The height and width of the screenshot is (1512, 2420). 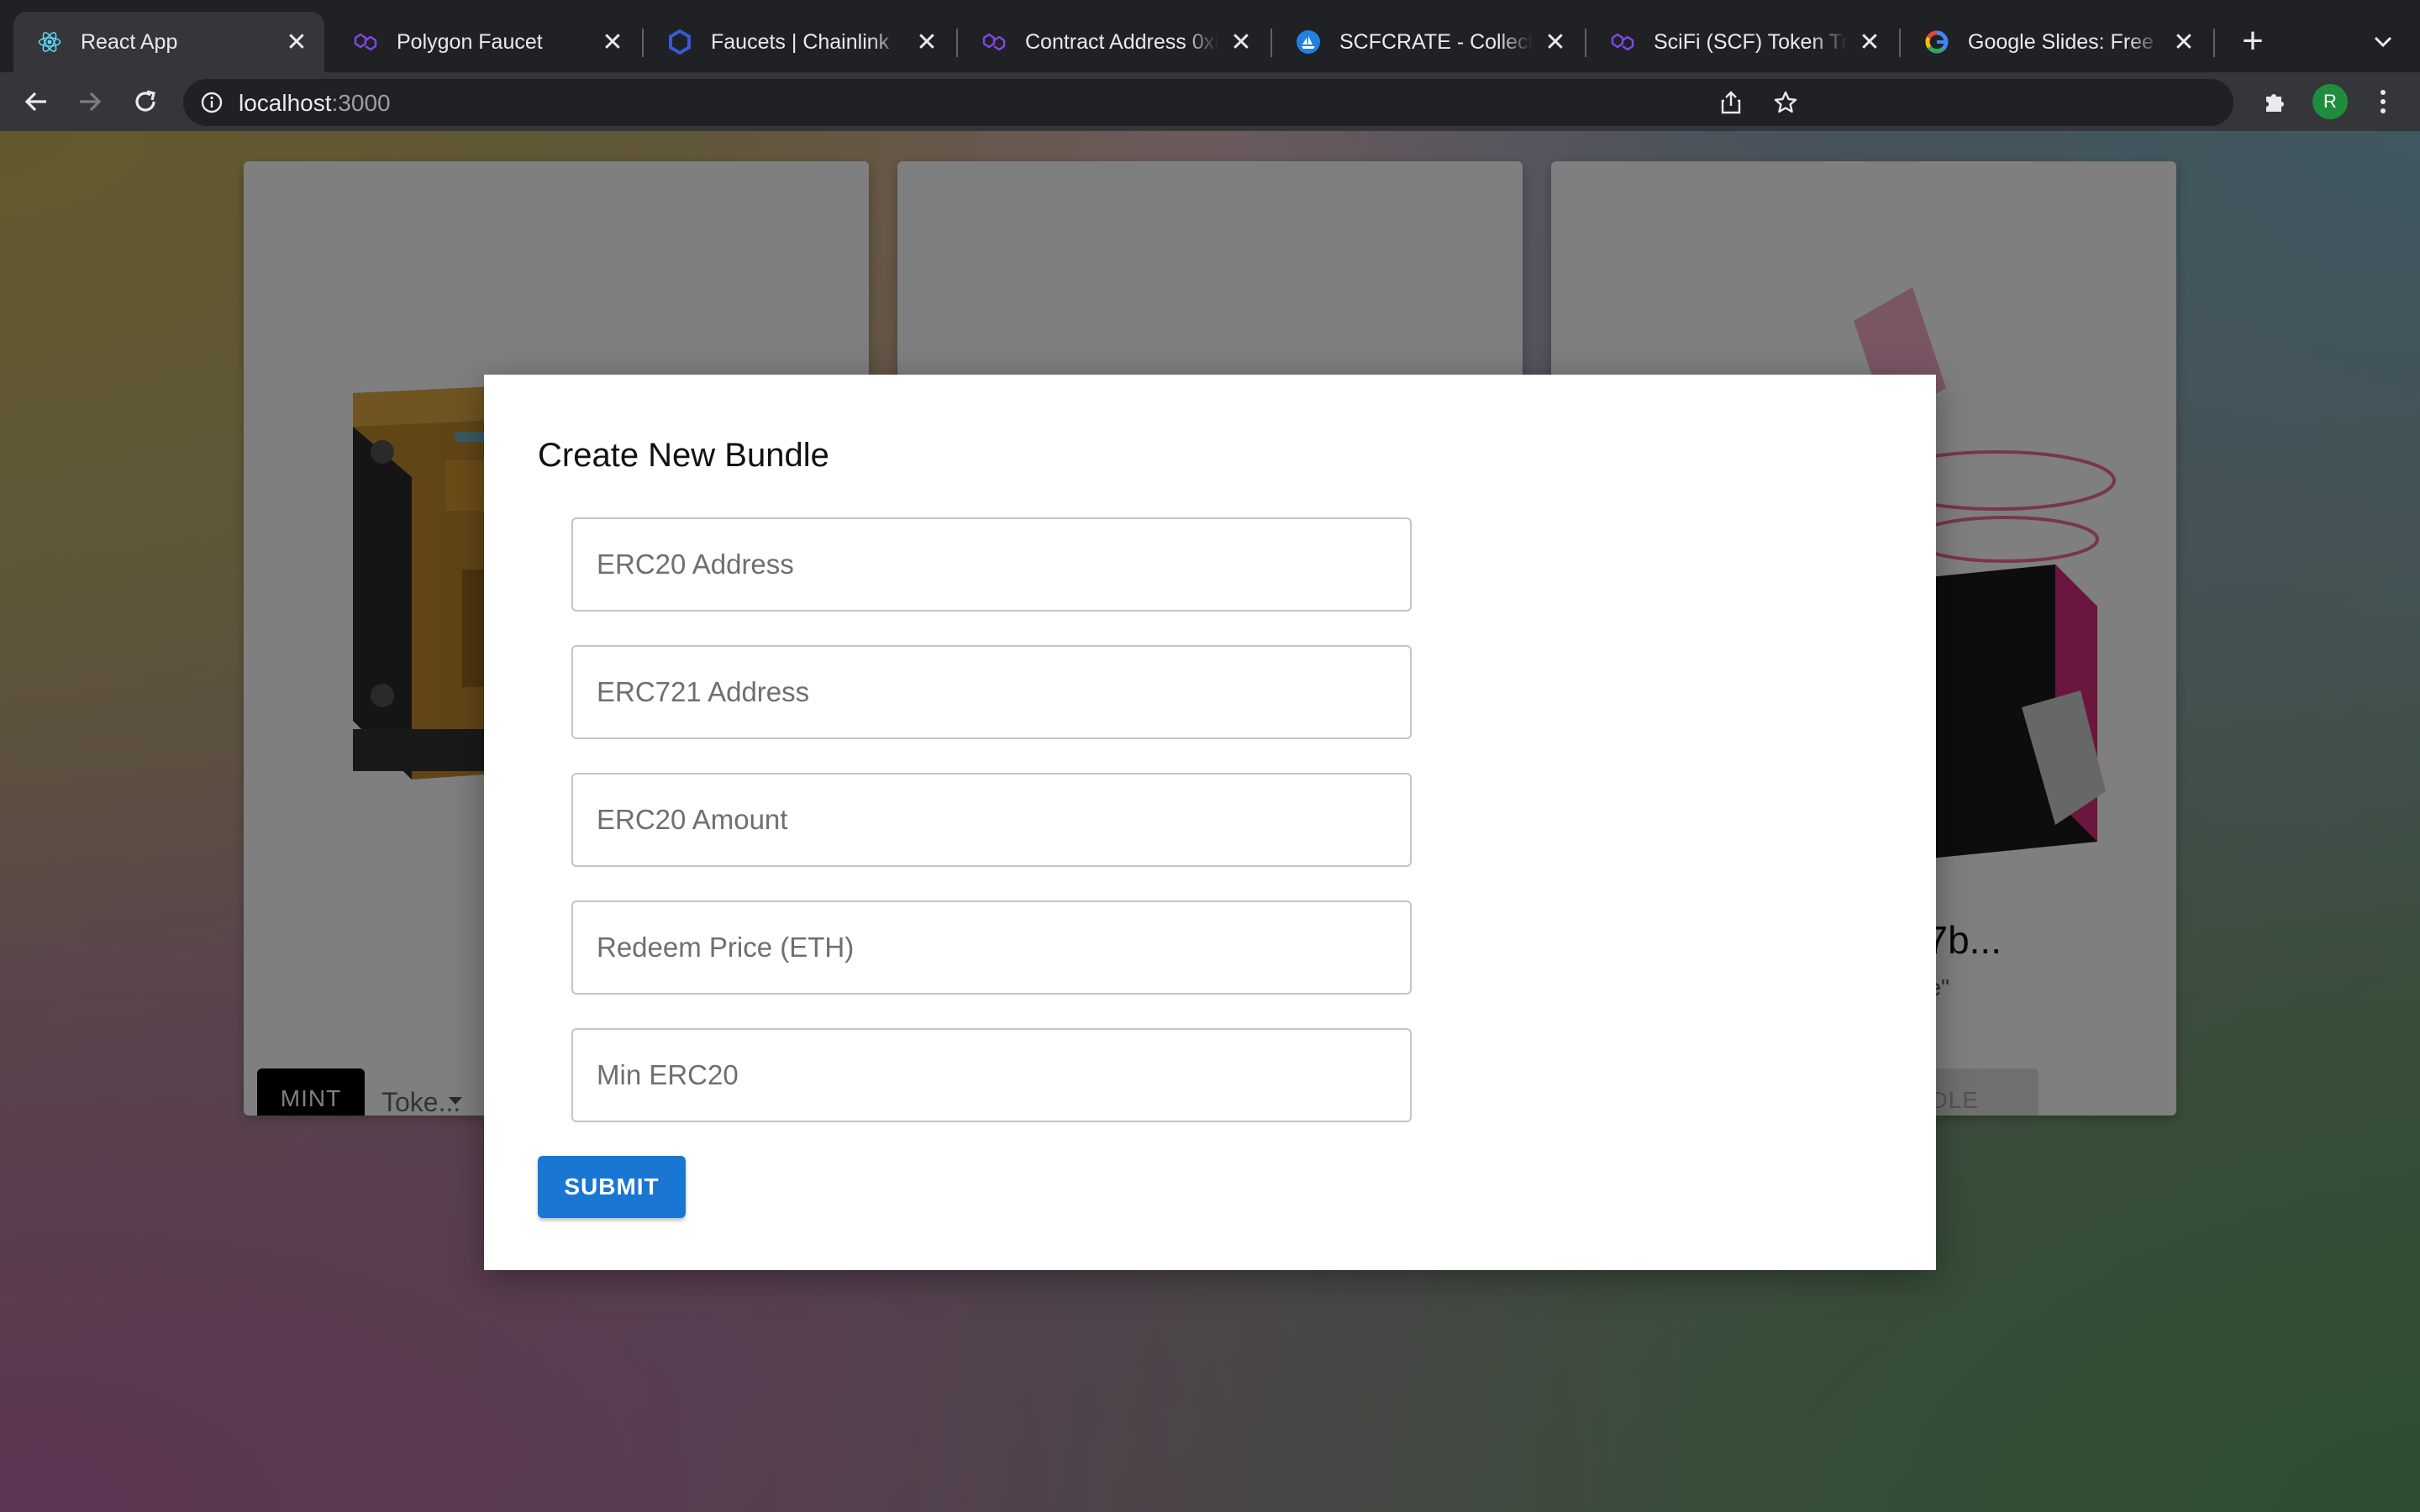 What do you see at coordinates (50, 42) in the screenshot?
I see `react-icon` at bounding box center [50, 42].